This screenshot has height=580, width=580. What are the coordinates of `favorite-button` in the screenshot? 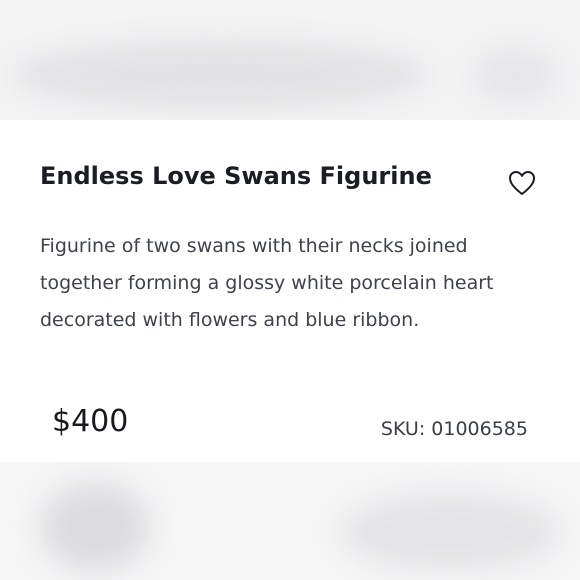 It's located at (522, 183).